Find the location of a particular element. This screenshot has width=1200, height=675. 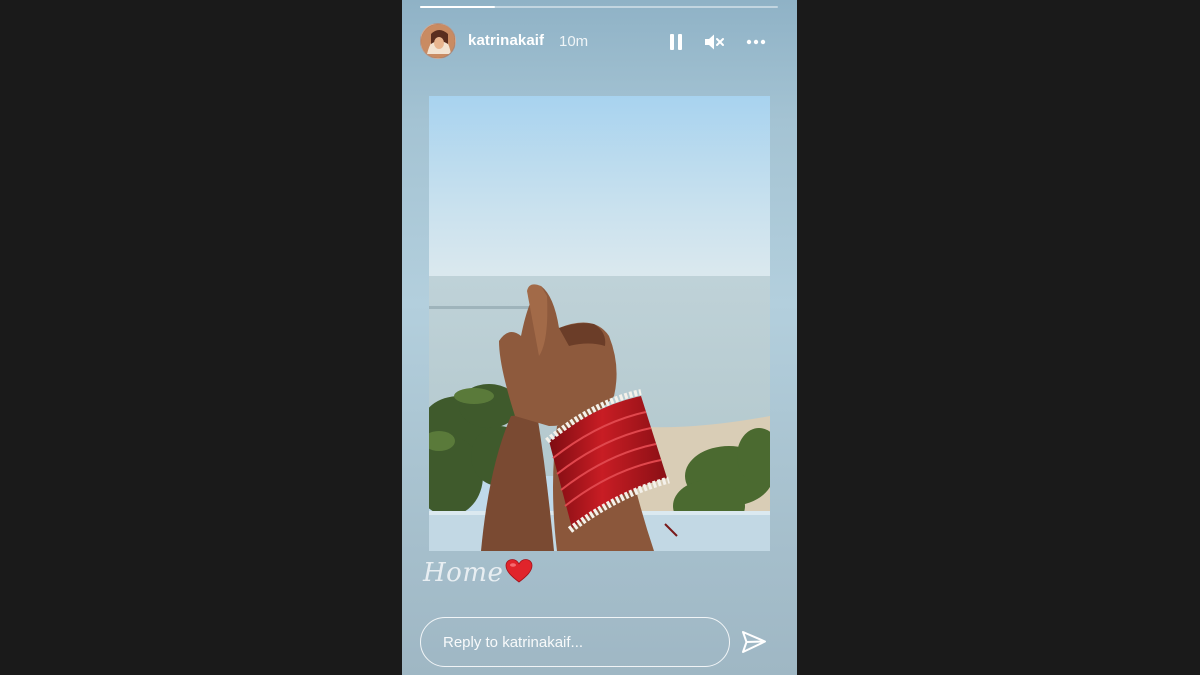

avatar is located at coordinates (438, 41).